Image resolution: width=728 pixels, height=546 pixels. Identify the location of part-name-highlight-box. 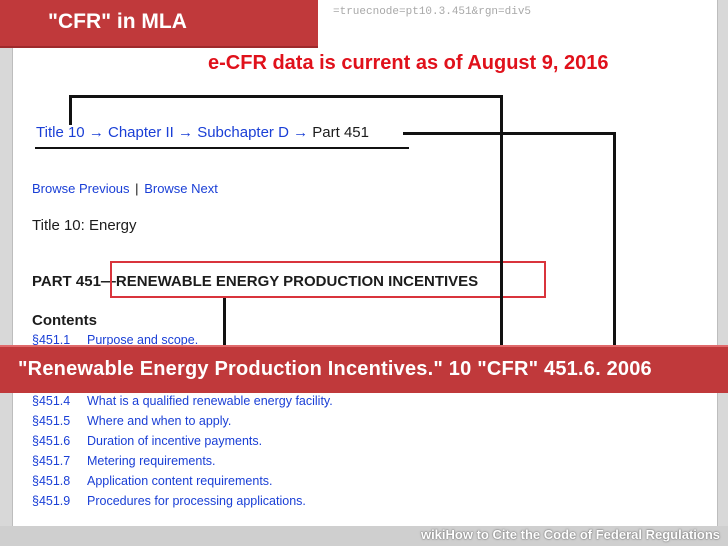
(328, 279).